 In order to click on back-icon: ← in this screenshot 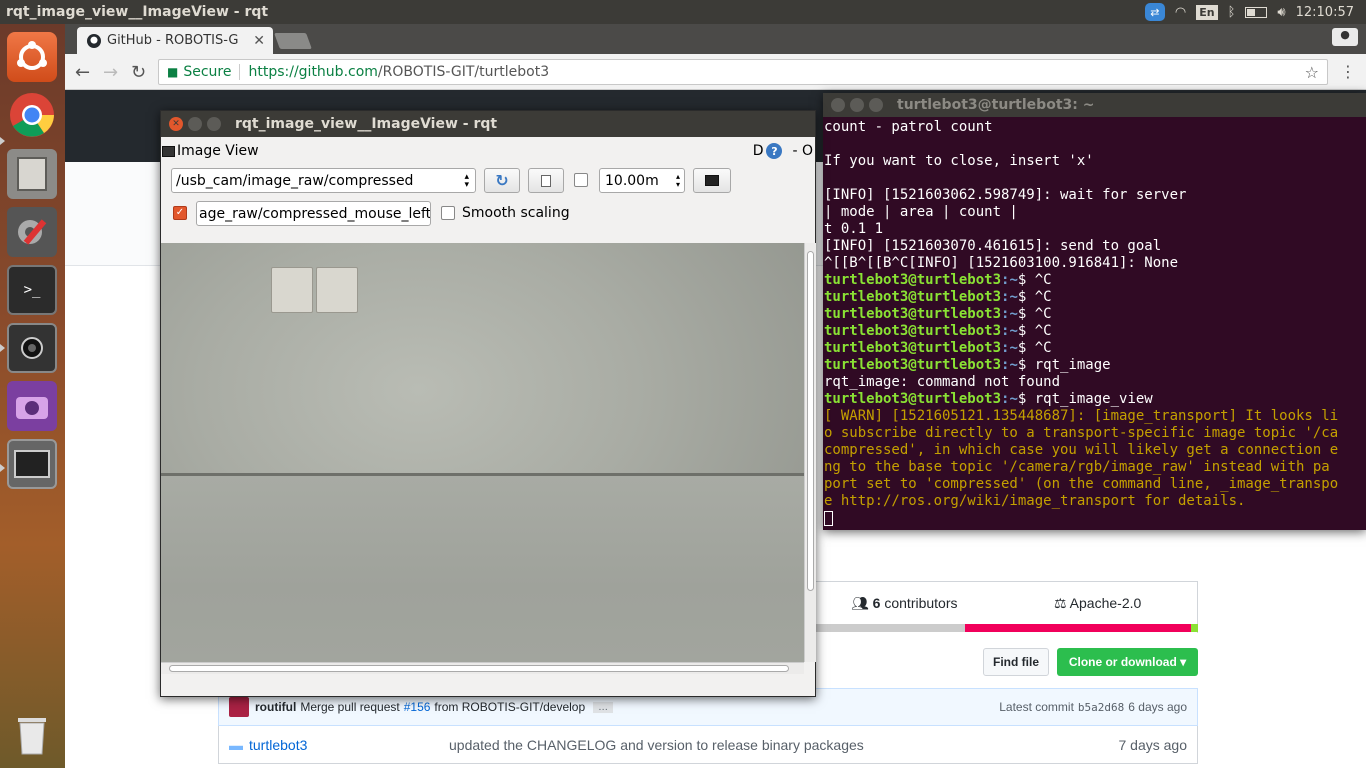, I will do `click(82, 72)`.